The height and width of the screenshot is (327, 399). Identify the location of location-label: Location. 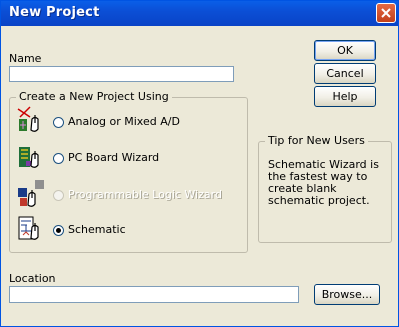
(32, 278).